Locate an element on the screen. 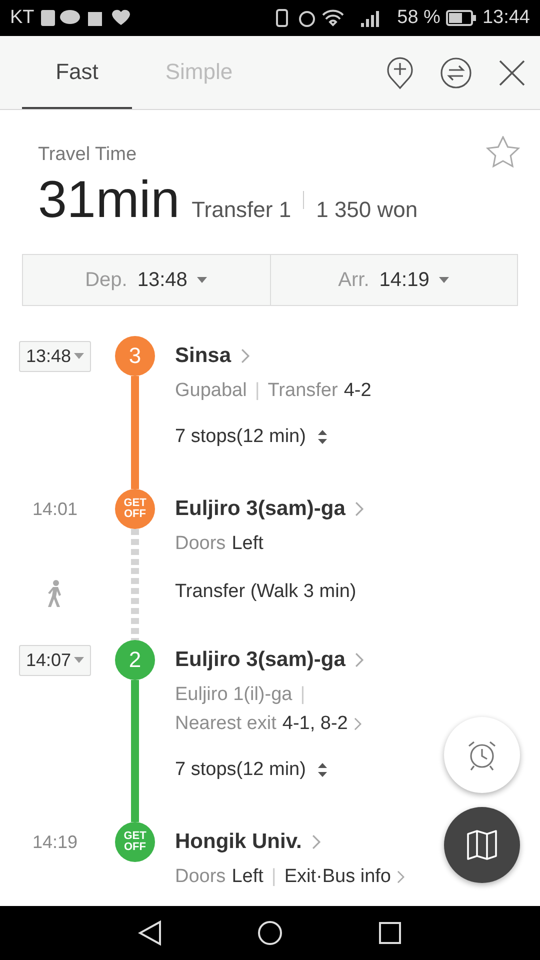 This screenshot has height=960, width=540. map-icon is located at coordinates (482, 845).